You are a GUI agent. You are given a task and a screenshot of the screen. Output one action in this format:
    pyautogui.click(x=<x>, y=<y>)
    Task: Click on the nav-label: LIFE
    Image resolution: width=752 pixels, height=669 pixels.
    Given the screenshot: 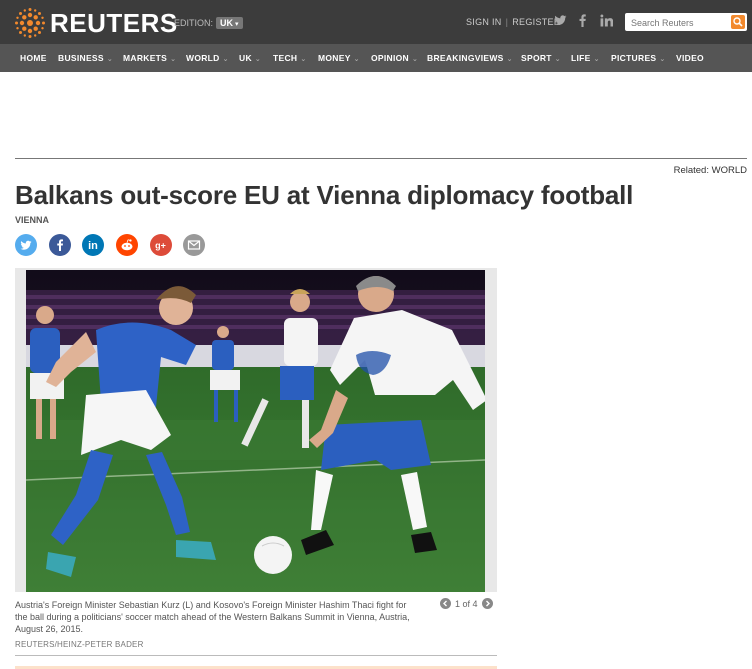 What is the action you would take?
    pyautogui.click(x=581, y=58)
    